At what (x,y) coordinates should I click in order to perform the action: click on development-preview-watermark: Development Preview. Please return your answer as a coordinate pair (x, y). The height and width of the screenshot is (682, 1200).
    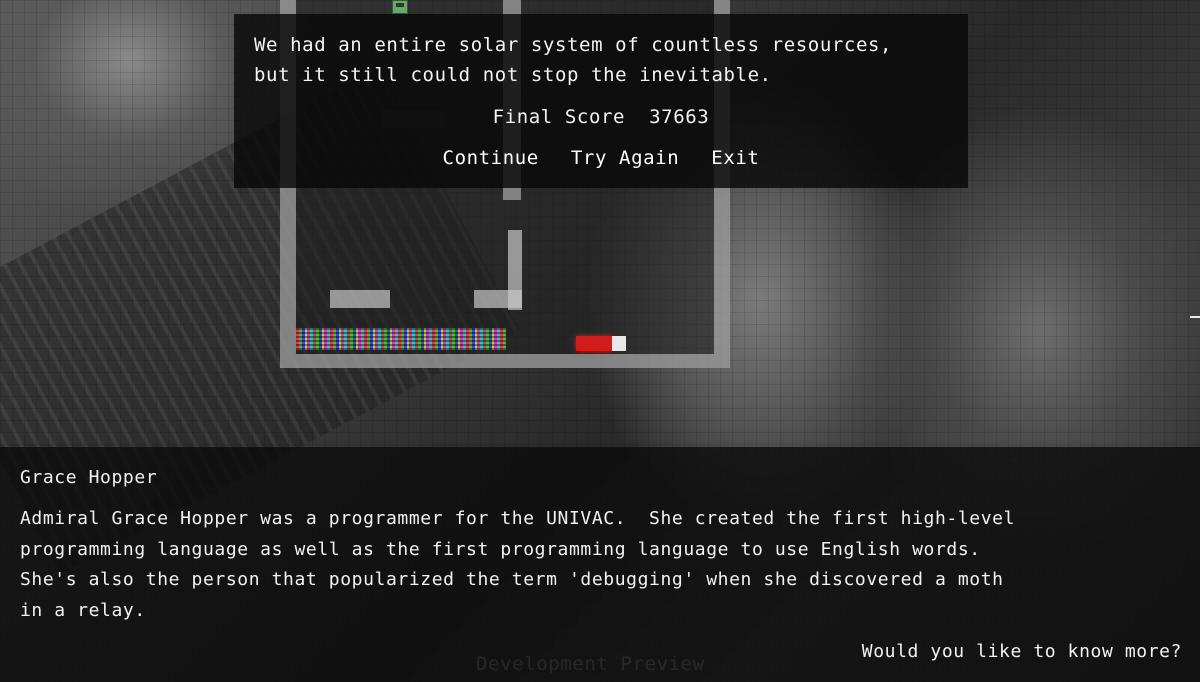
    Looking at the image, I should click on (590, 664).